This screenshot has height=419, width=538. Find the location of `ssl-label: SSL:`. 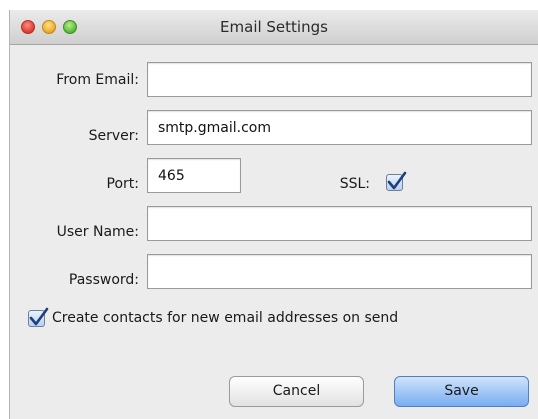

ssl-label: SSL: is located at coordinates (354, 184).